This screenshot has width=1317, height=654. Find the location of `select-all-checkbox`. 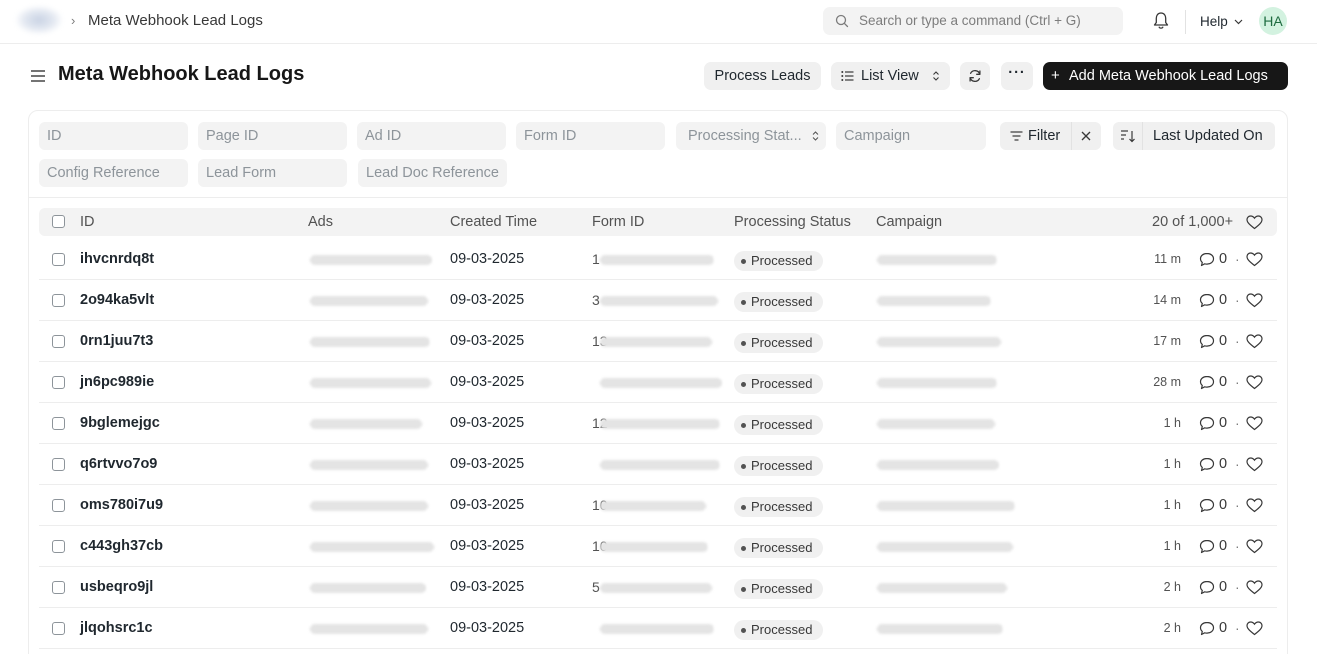

select-all-checkbox is located at coordinates (58, 221).